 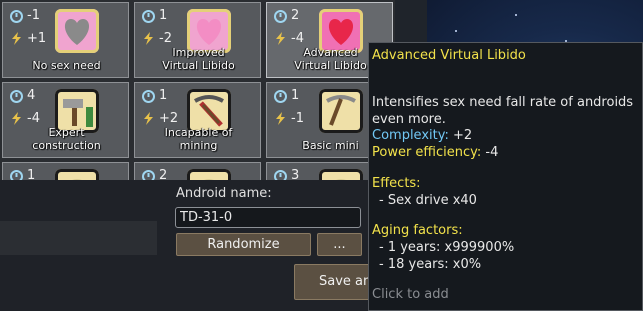 What do you see at coordinates (66, 65) in the screenshot?
I see `gene-label: No sex need` at bounding box center [66, 65].